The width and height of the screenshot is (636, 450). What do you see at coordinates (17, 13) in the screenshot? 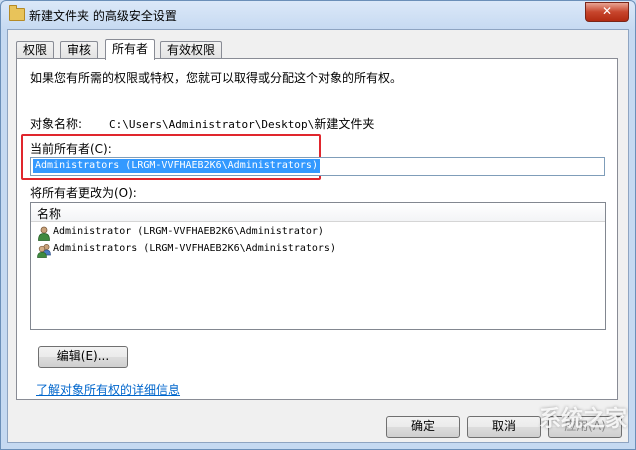
I see `folder-icon` at bounding box center [17, 13].